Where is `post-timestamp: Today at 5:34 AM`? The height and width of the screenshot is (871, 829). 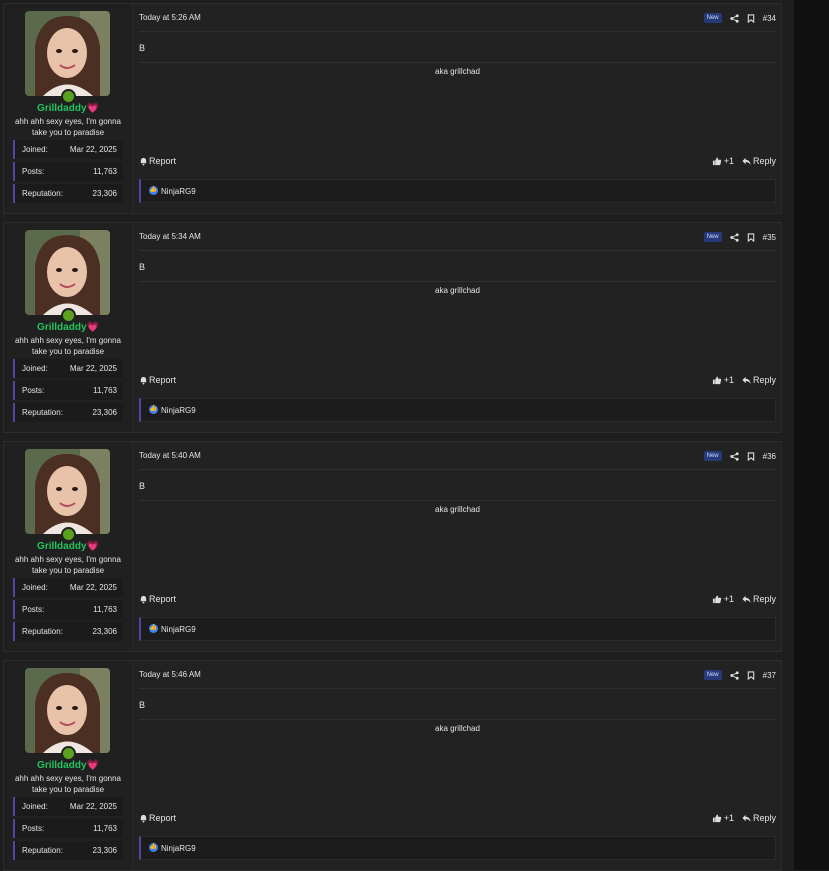 post-timestamp: Today at 5:34 AM is located at coordinates (170, 236).